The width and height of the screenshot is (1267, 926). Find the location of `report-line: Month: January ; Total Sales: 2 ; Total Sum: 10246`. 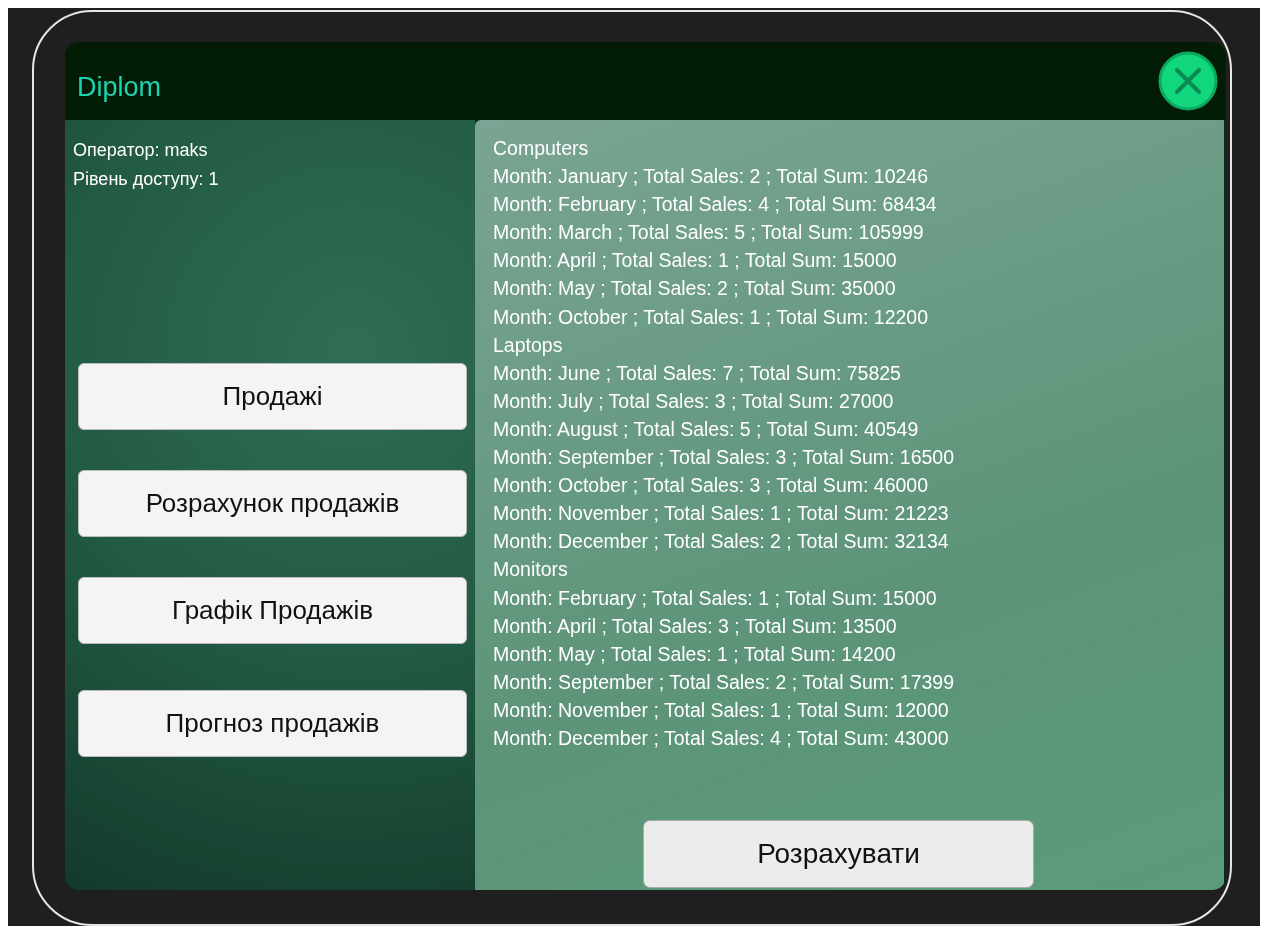

report-line: Month: January ; Total Sales: 2 ; Total Sum: 10246 is located at coordinates (711, 177).